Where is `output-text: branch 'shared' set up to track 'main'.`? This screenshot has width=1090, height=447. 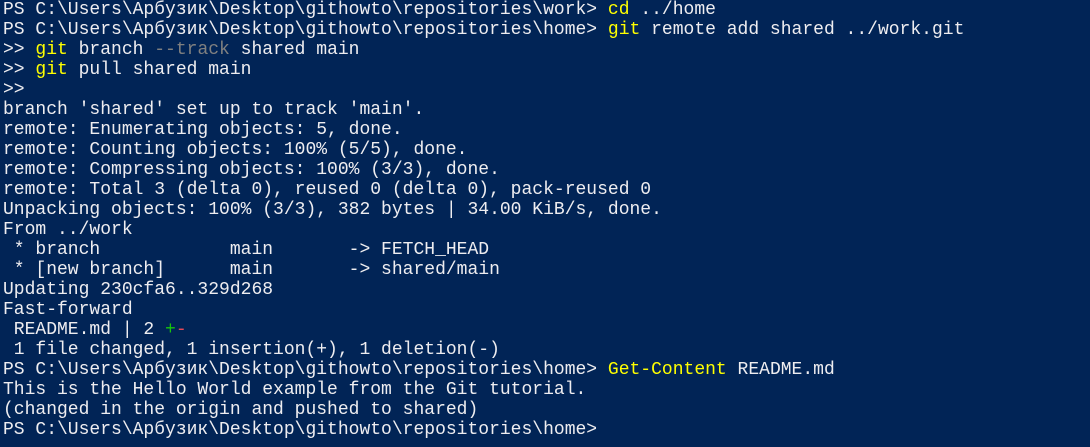
output-text: branch 'shared' set up to track 'main'. is located at coordinates (214, 110).